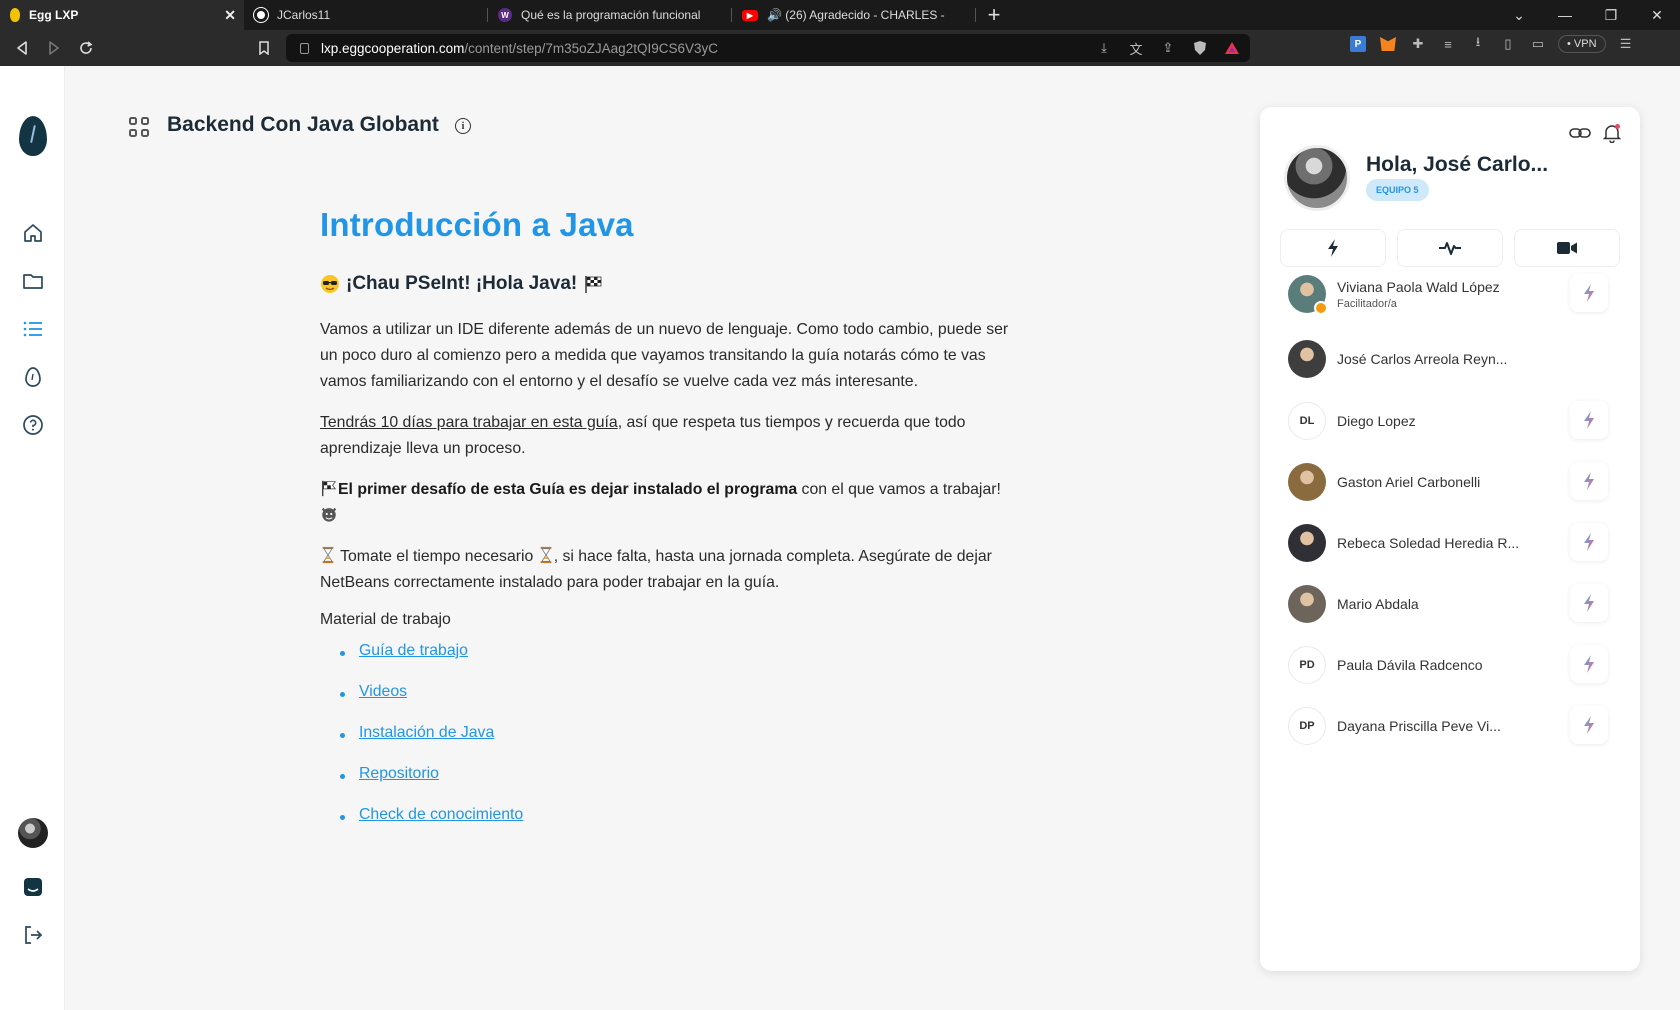 The height and width of the screenshot is (1010, 1680). Describe the element at coordinates (680, 662) in the screenshot. I see `list-item: Guía de trabajo` at that location.